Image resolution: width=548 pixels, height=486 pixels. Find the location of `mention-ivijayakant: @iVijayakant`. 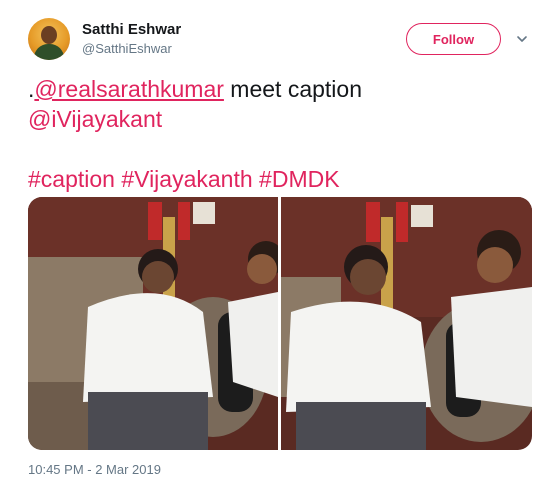

mention-ivijayakant: @iVijayakant is located at coordinates (95, 119).